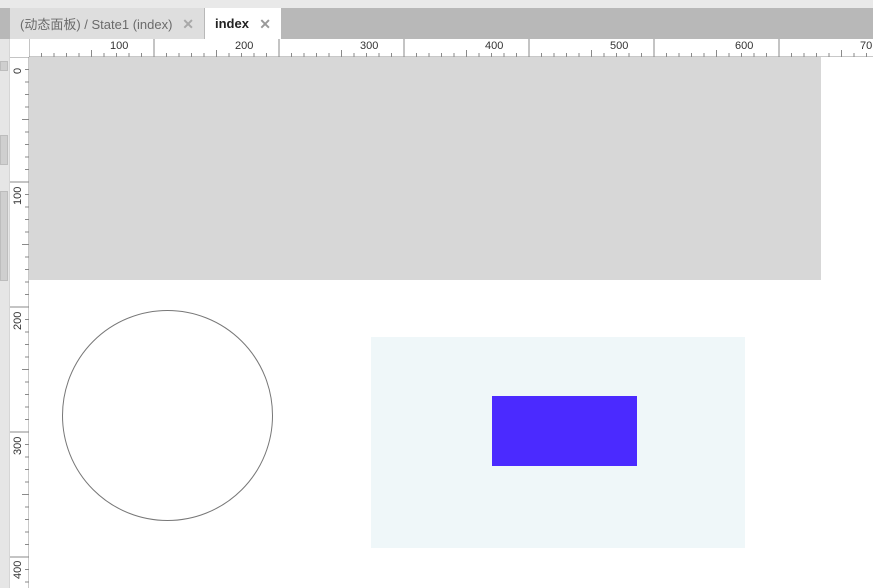 The height and width of the screenshot is (588, 873). What do you see at coordinates (436, 23) in the screenshot?
I see `tab-bar: (动态面板) / State1 (index) ✕ index ✕` at bounding box center [436, 23].